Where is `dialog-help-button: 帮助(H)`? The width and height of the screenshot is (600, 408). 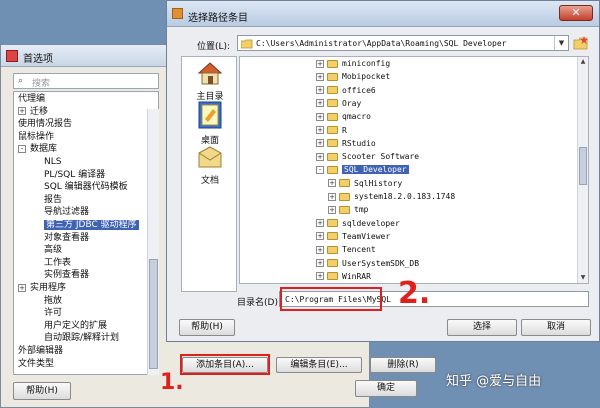 dialog-help-button: 帮助(H) is located at coordinates (207, 327).